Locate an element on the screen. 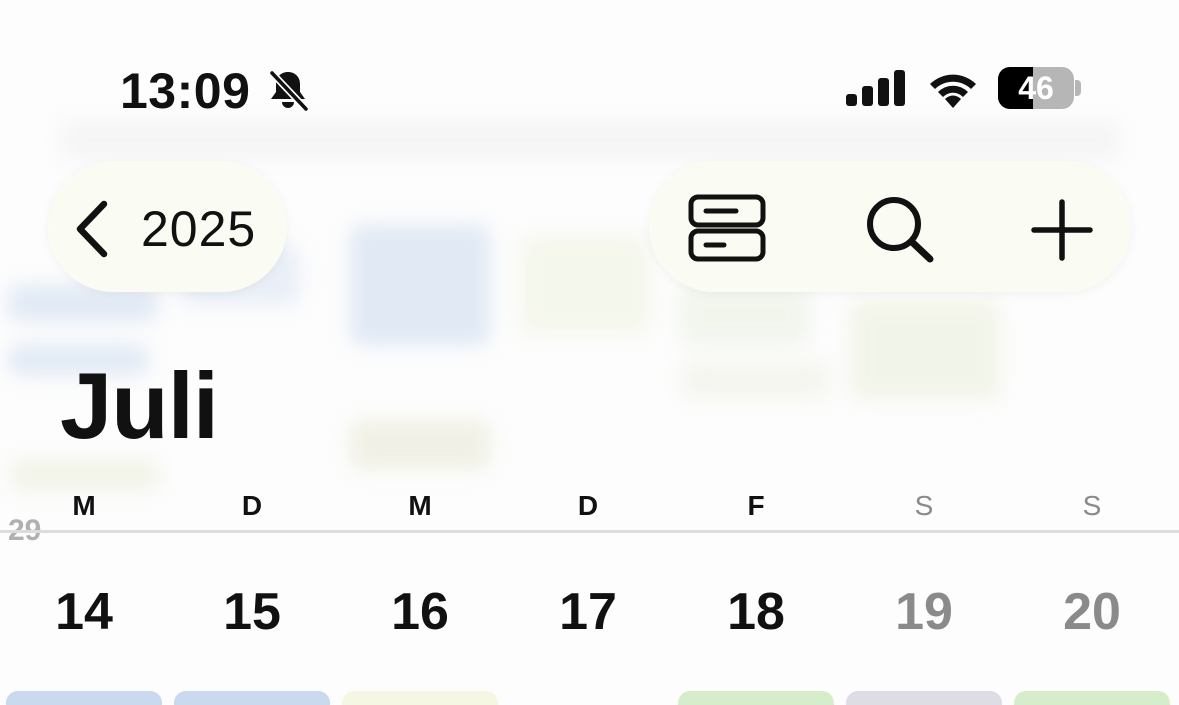  back-year-label: 2025 is located at coordinates (198, 229).